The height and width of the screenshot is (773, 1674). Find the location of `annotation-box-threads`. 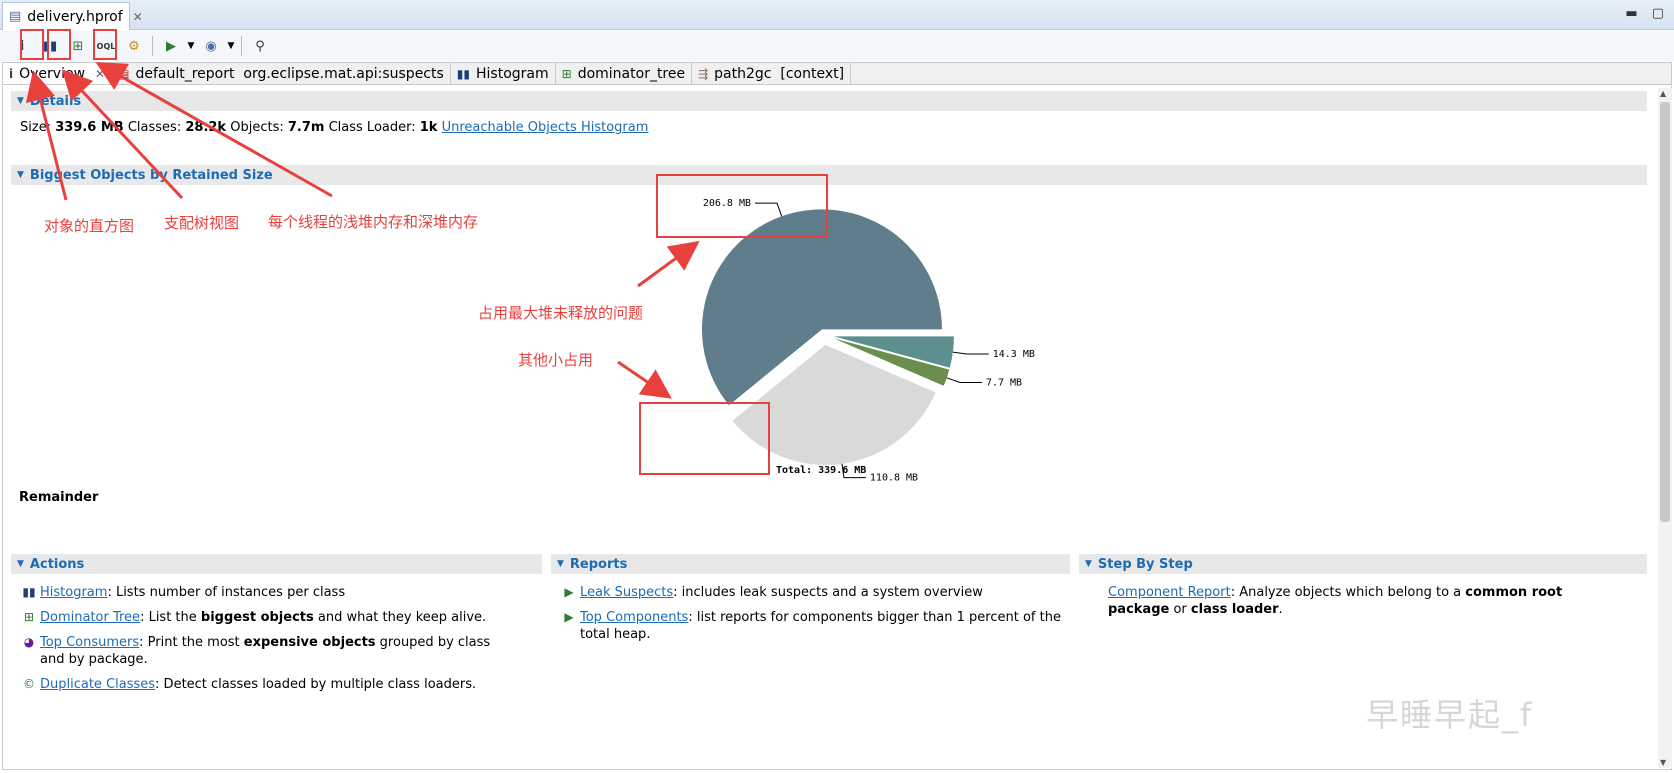

annotation-box-threads is located at coordinates (105, 44).